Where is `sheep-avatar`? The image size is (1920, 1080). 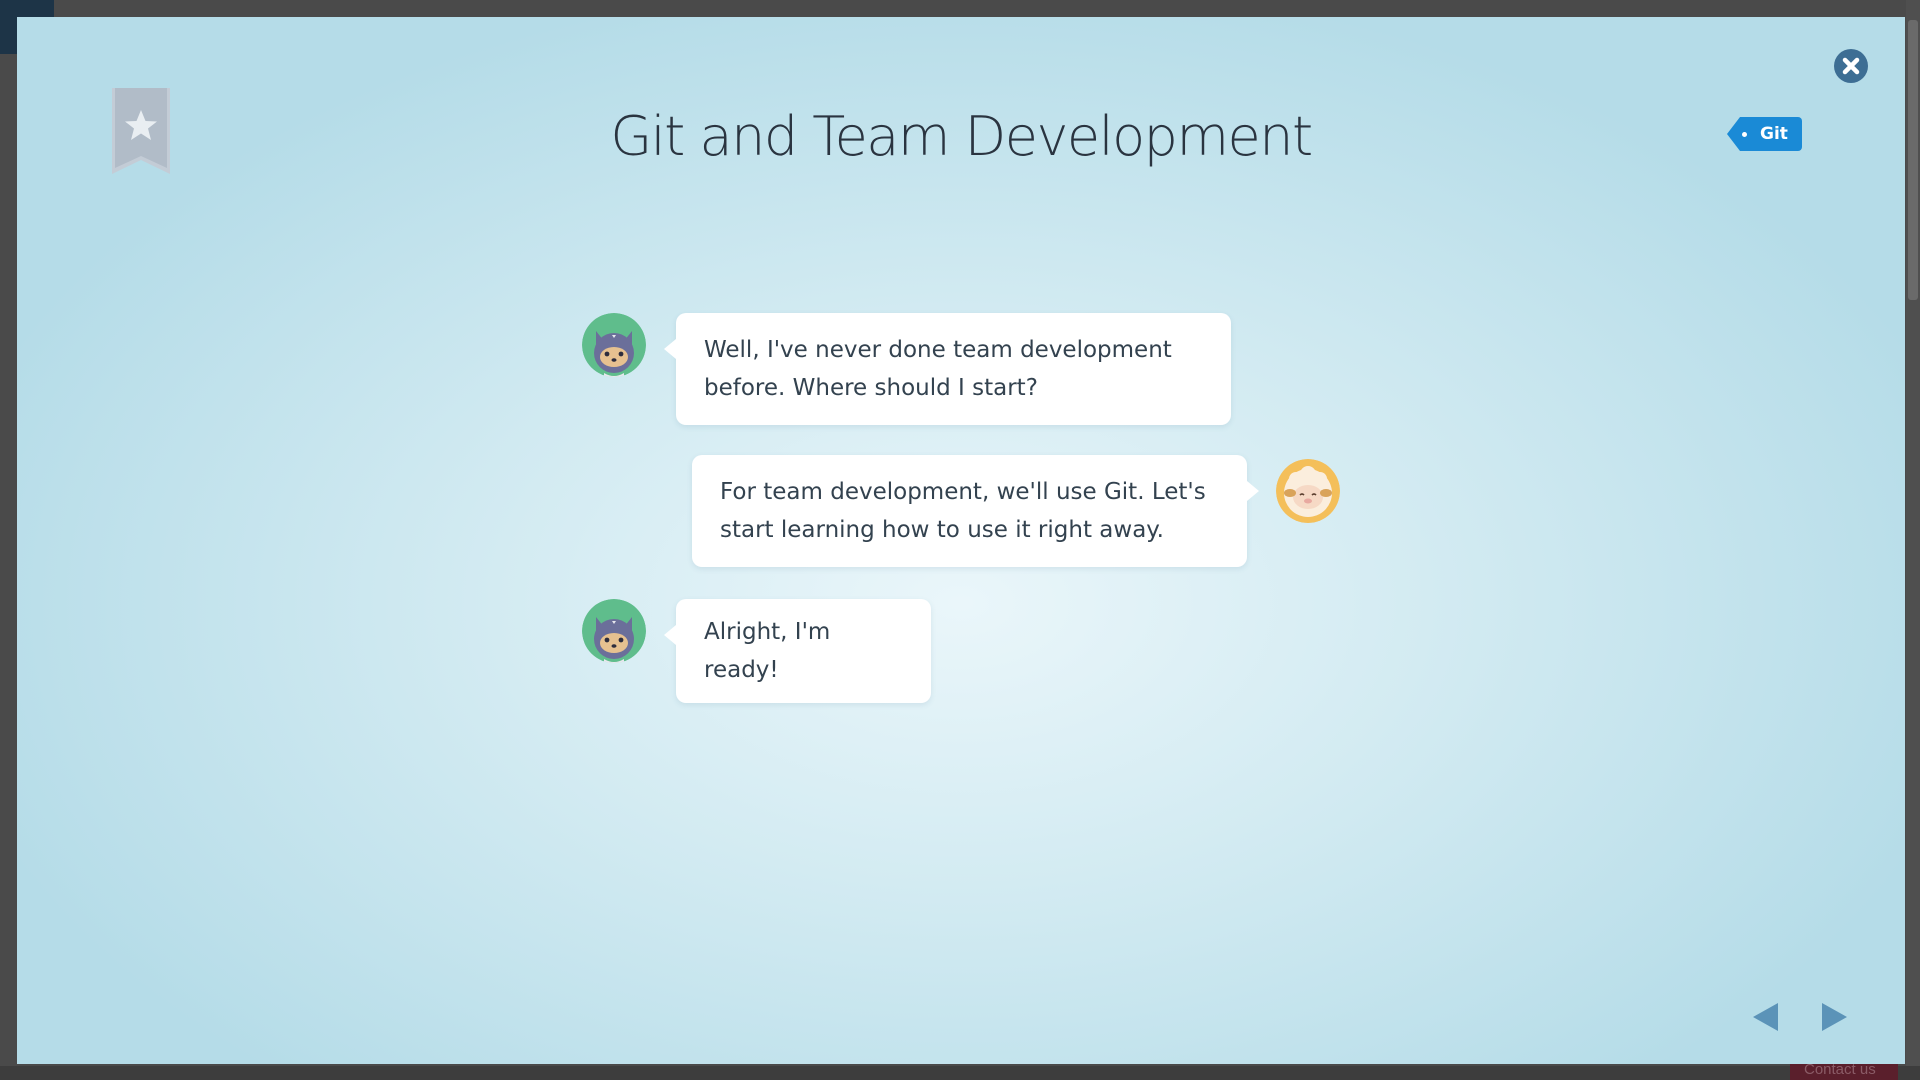
sheep-avatar is located at coordinates (1308, 491).